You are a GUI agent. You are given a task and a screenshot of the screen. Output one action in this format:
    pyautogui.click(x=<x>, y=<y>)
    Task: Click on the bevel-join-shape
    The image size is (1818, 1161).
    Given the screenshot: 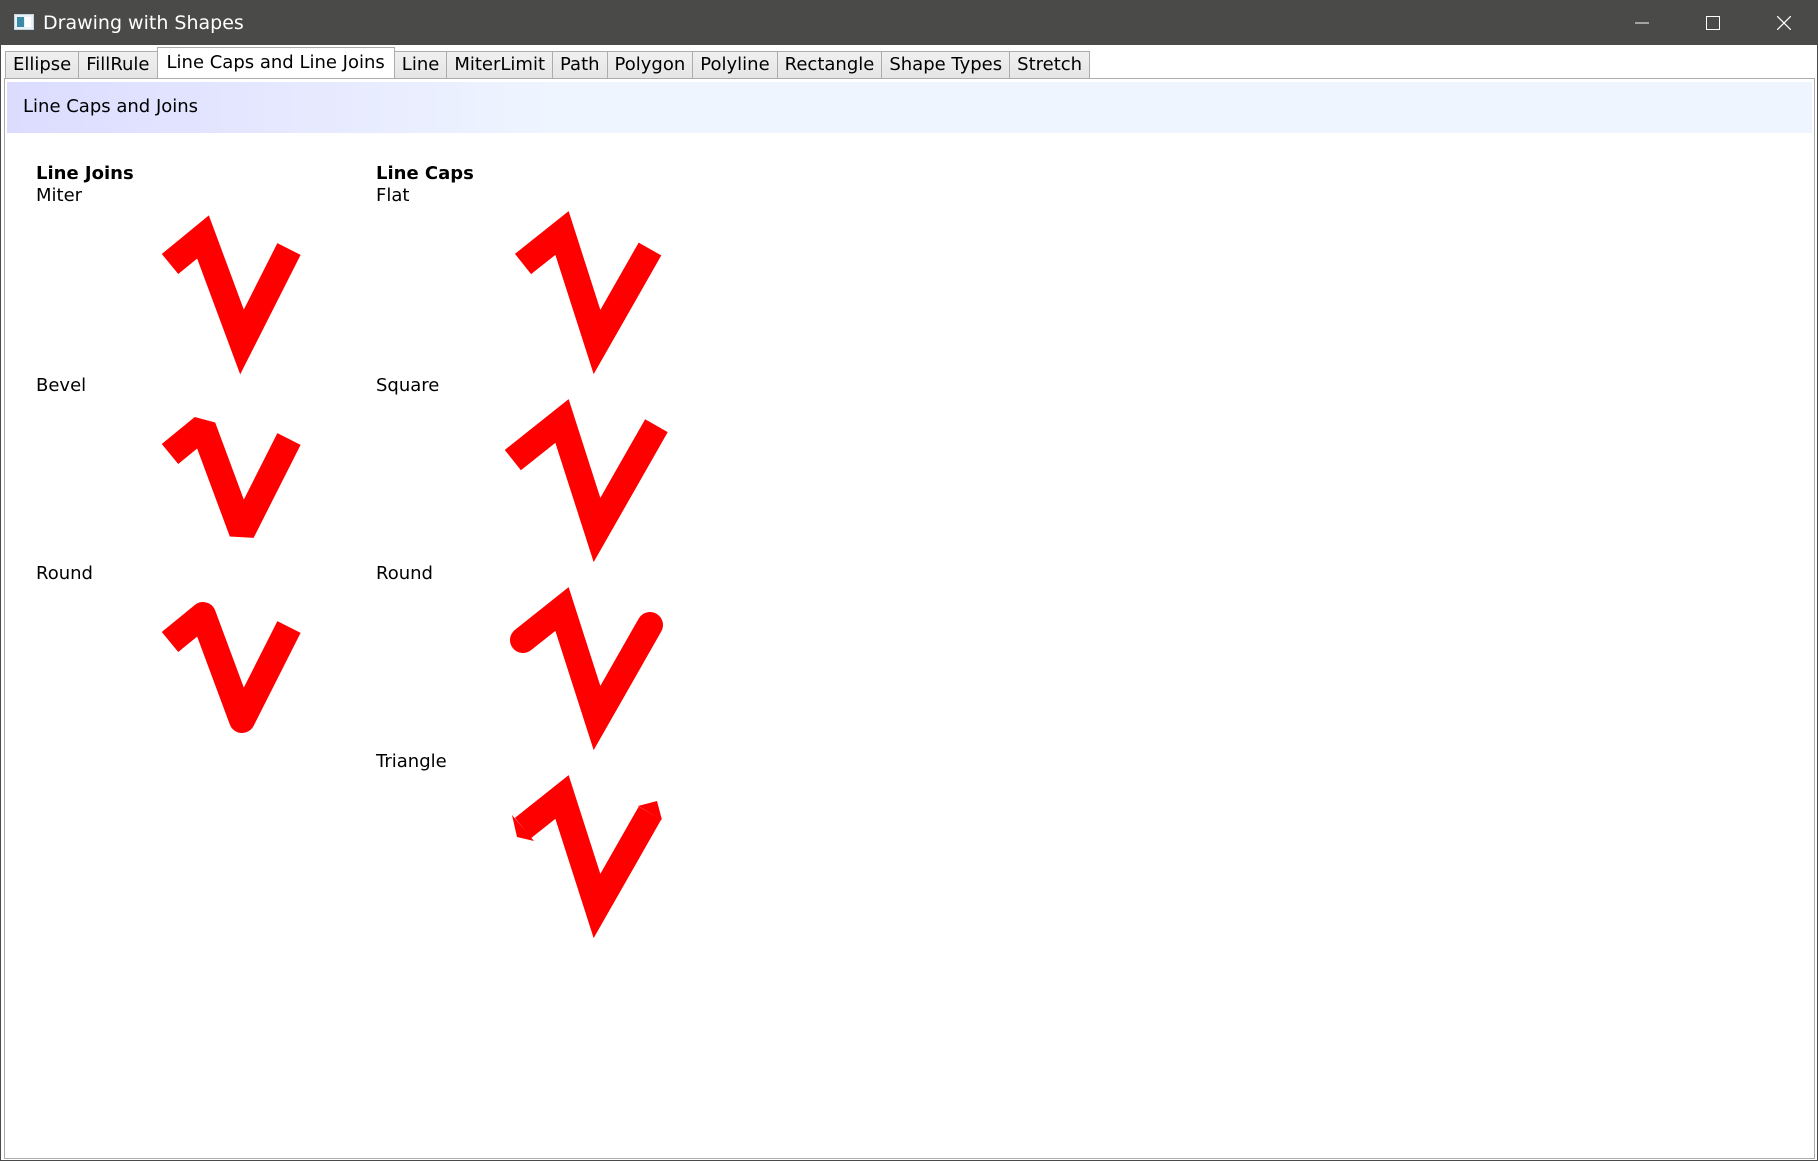 What is the action you would take?
    pyautogui.click(x=231, y=477)
    